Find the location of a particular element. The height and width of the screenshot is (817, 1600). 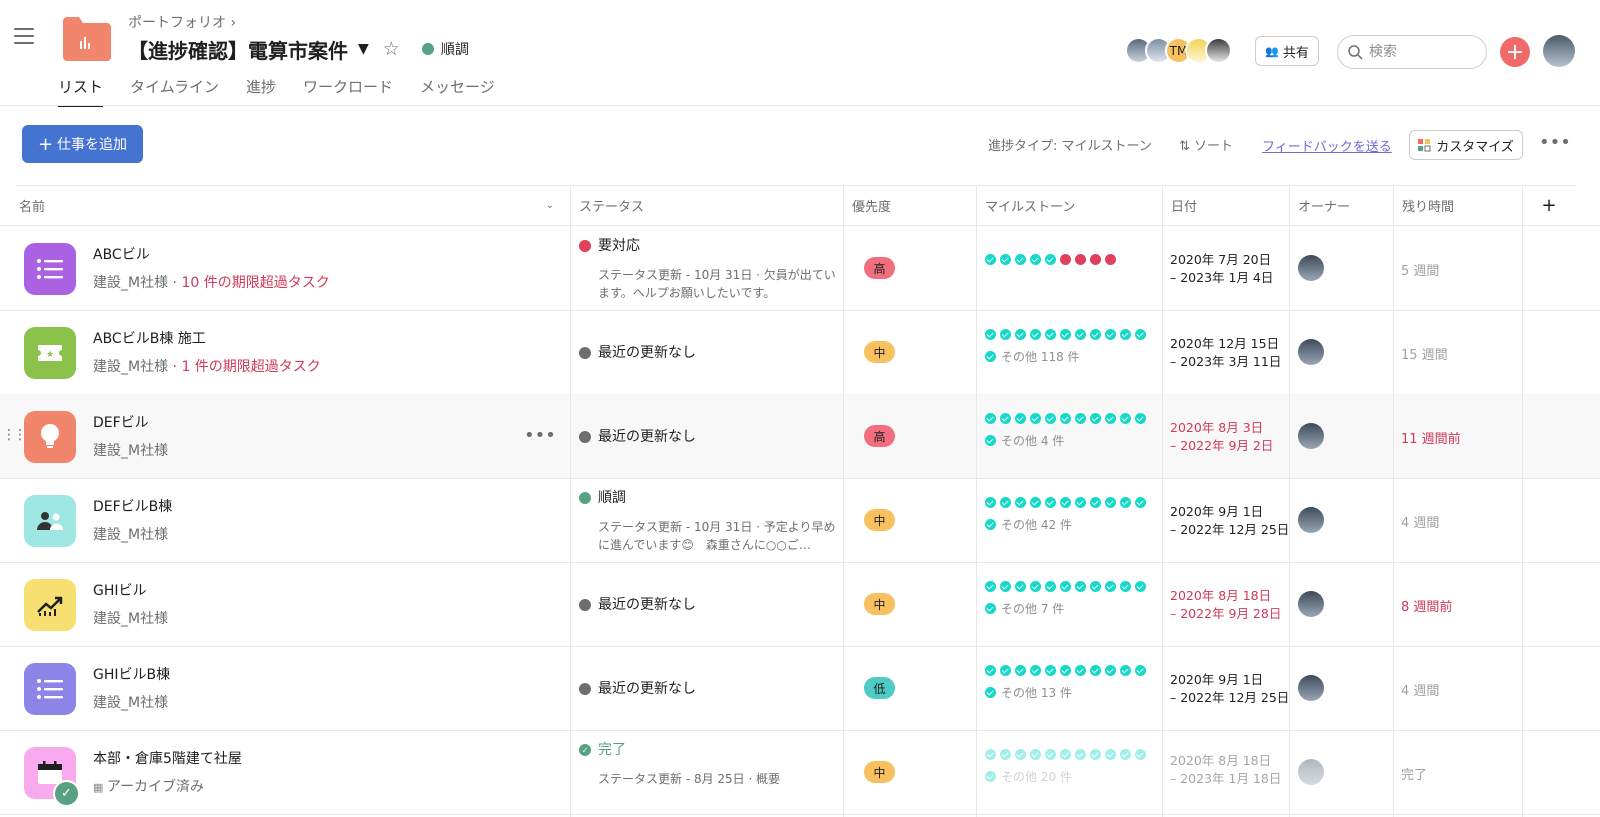

drag-handle-icon: ⋮⋮ is located at coordinates (14, 435).